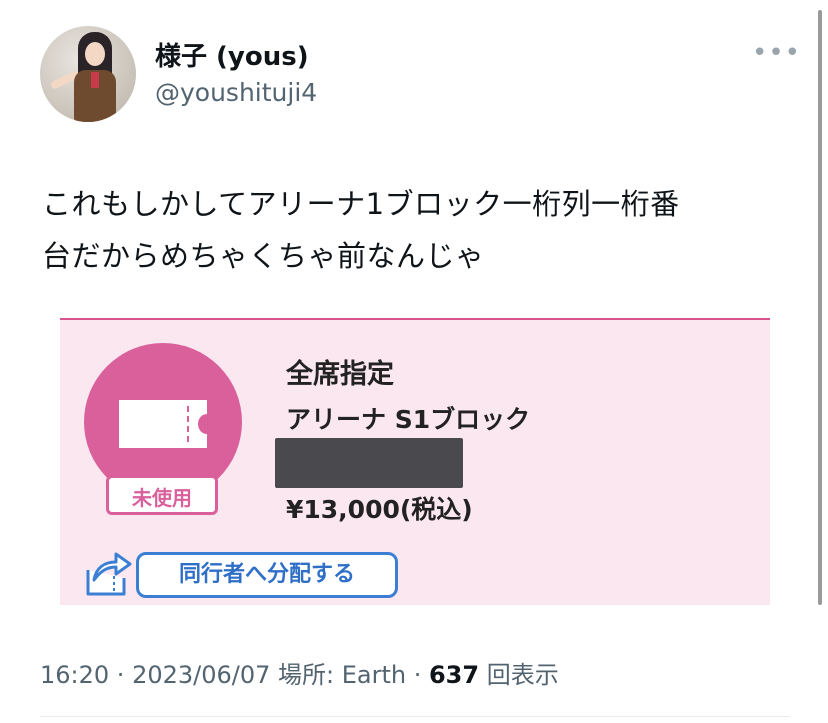  Describe the element at coordinates (338, 675) in the screenshot. I see `tweet-location: 場所: Earth` at that location.